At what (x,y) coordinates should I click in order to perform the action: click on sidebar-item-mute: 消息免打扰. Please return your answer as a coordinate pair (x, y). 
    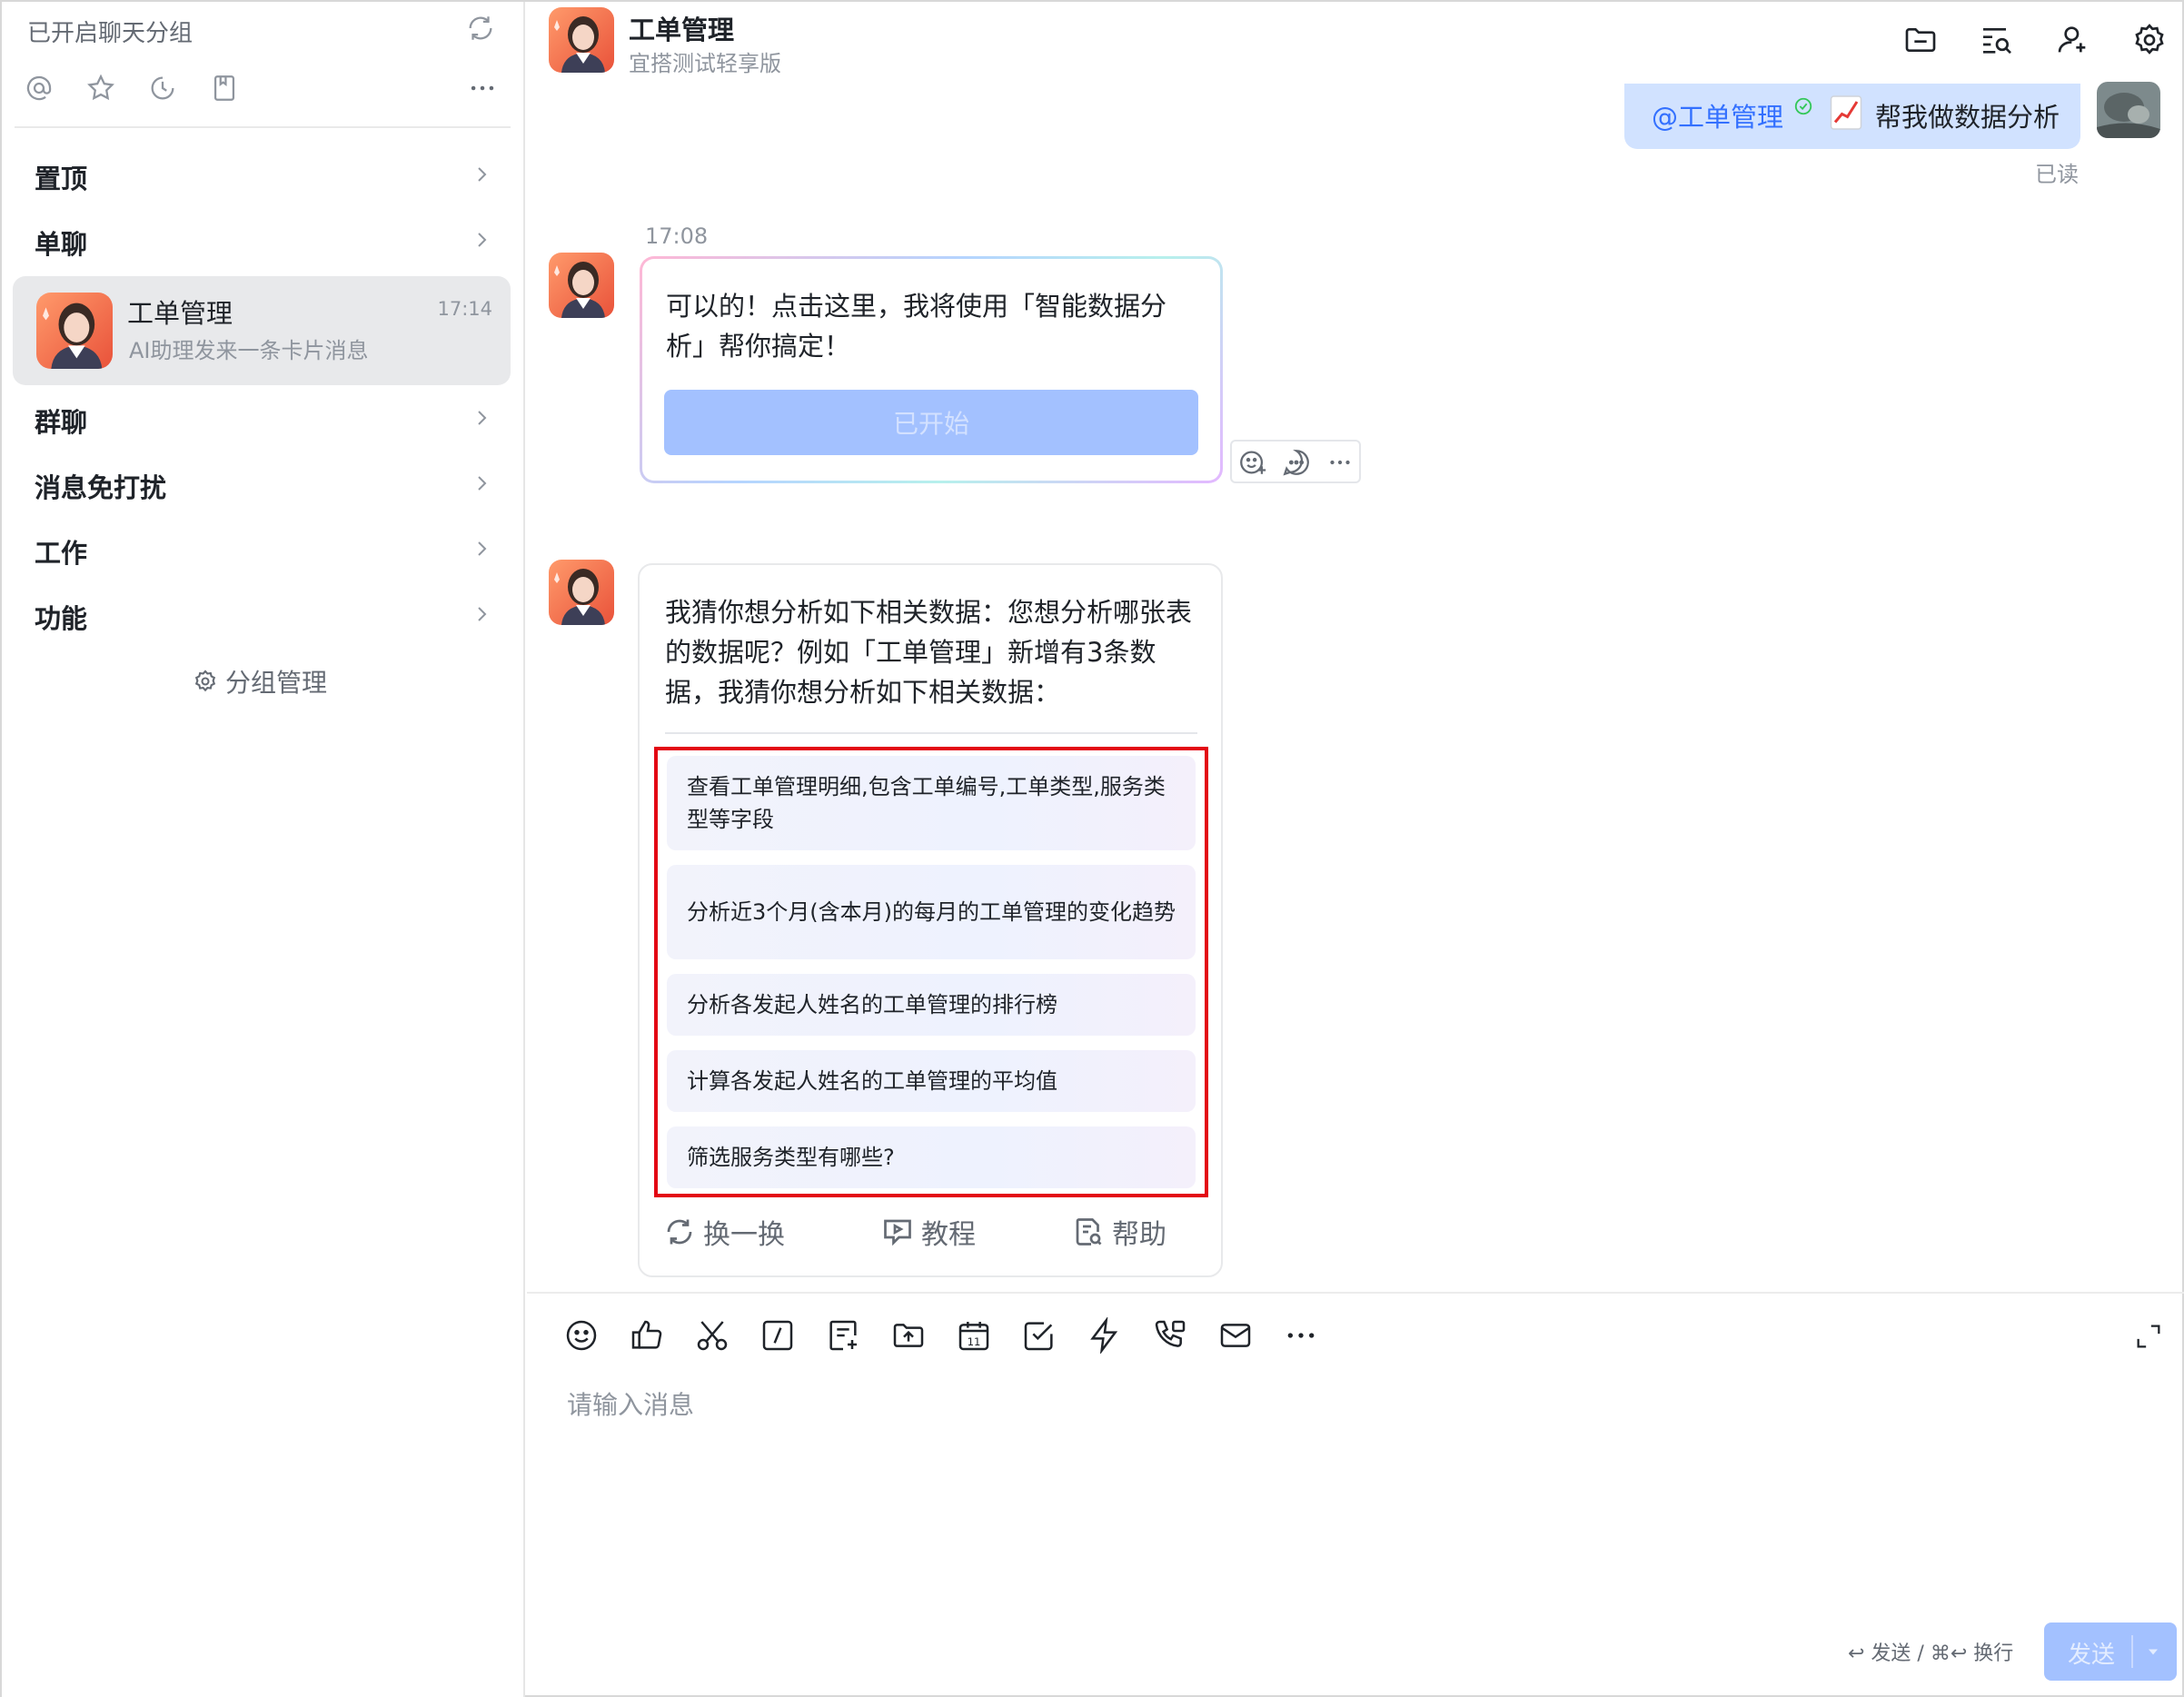
    Looking at the image, I should click on (263, 484).